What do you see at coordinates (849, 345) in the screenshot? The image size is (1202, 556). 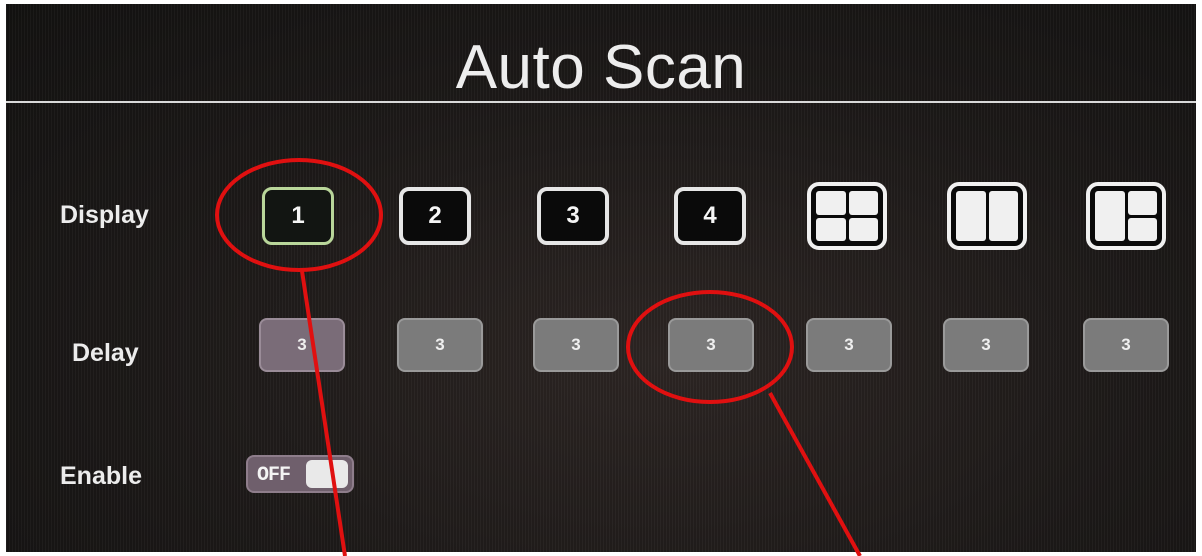 I see `delay-5-button: 3` at bounding box center [849, 345].